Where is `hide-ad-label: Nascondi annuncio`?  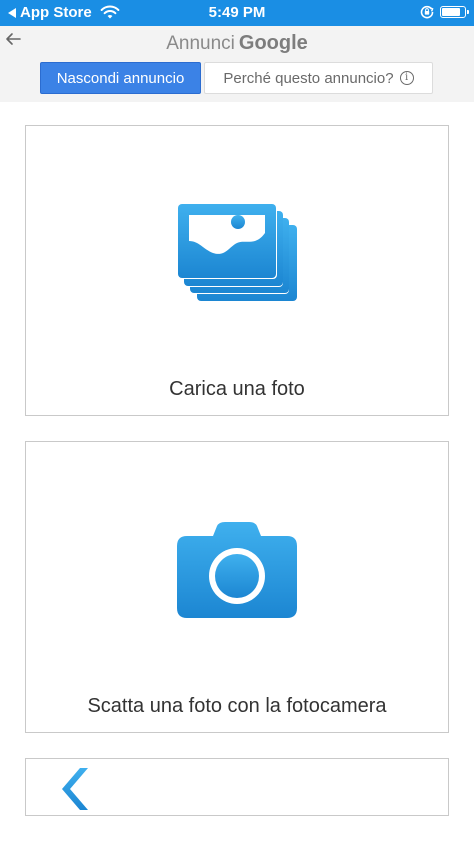
hide-ad-label: Nascondi annuncio is located at coordinates (120, 78).